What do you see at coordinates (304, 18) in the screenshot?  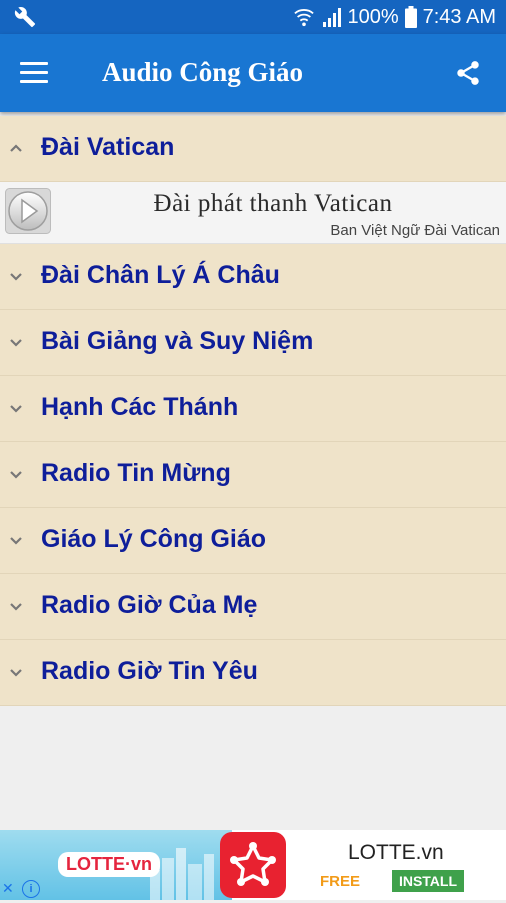 I see `wifi-icon` at bounding box center [304, 18].